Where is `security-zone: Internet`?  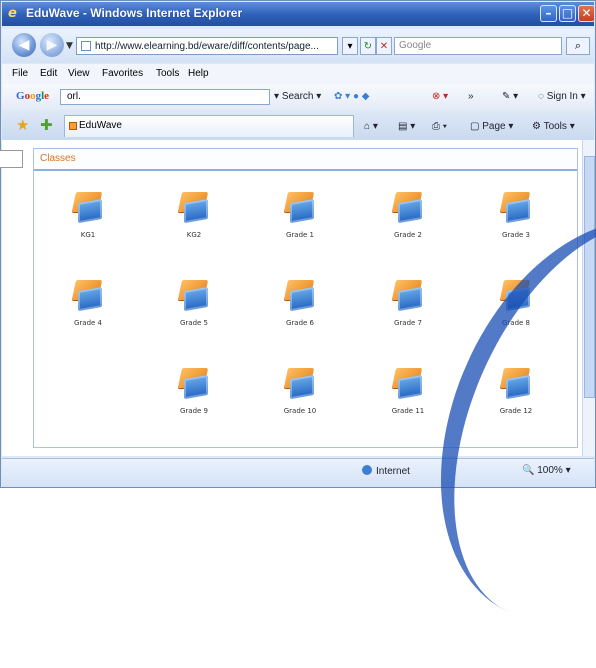 security-zone: Internet is located at coordinates (386, 471).